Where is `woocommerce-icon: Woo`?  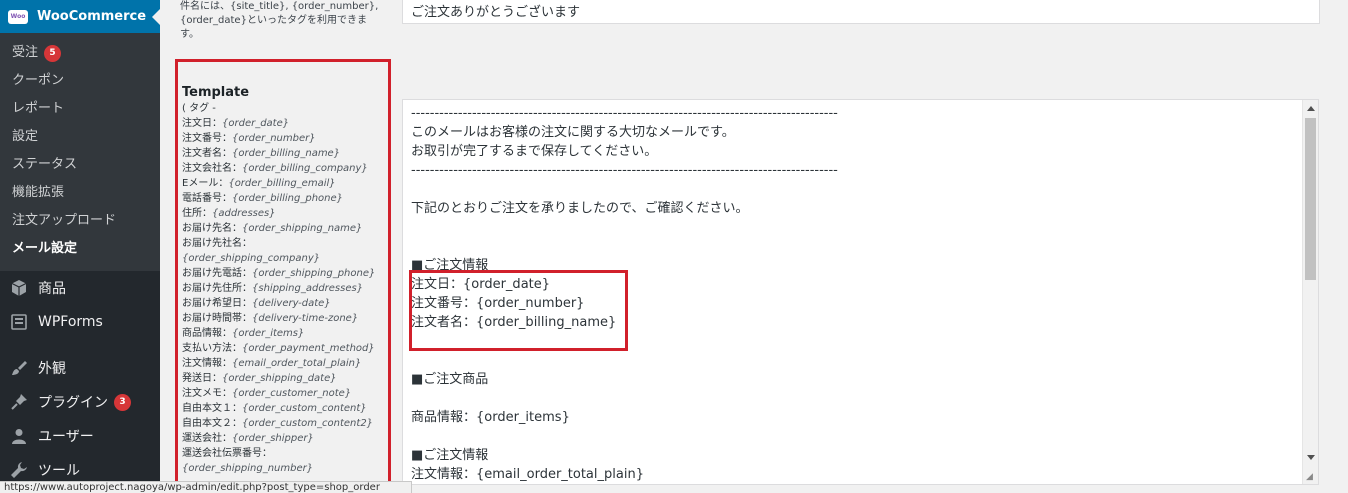 woocommerce-icon: Woo is located at coordinates (18, 16).